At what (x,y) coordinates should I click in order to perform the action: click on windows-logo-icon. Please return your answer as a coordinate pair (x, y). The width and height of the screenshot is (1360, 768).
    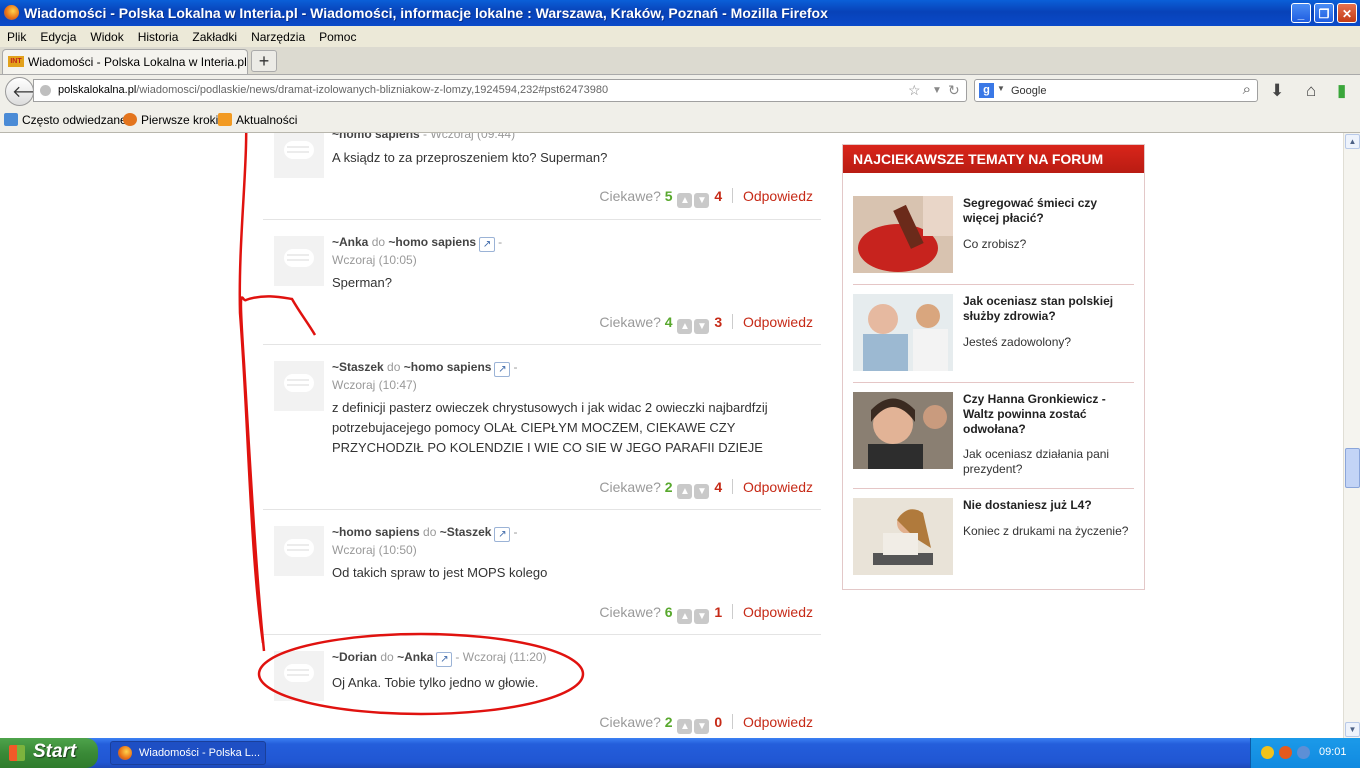
    Looking at the image, I should click on (17, 753).